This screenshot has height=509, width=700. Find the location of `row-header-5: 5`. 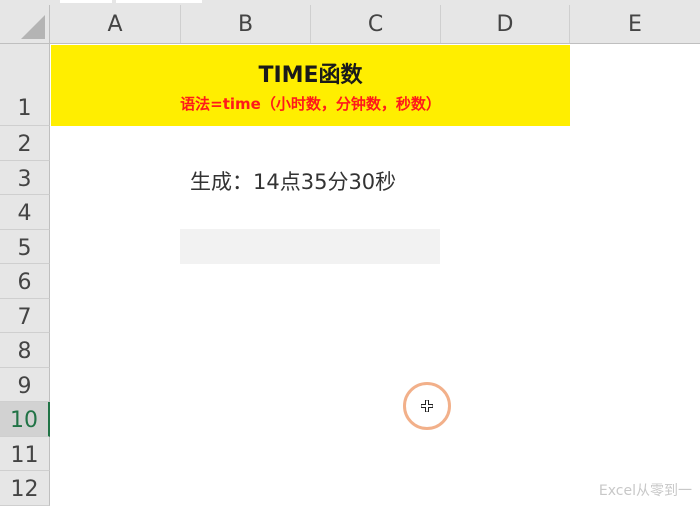

row-header-5: 5 is located at coordinates (25, 247).